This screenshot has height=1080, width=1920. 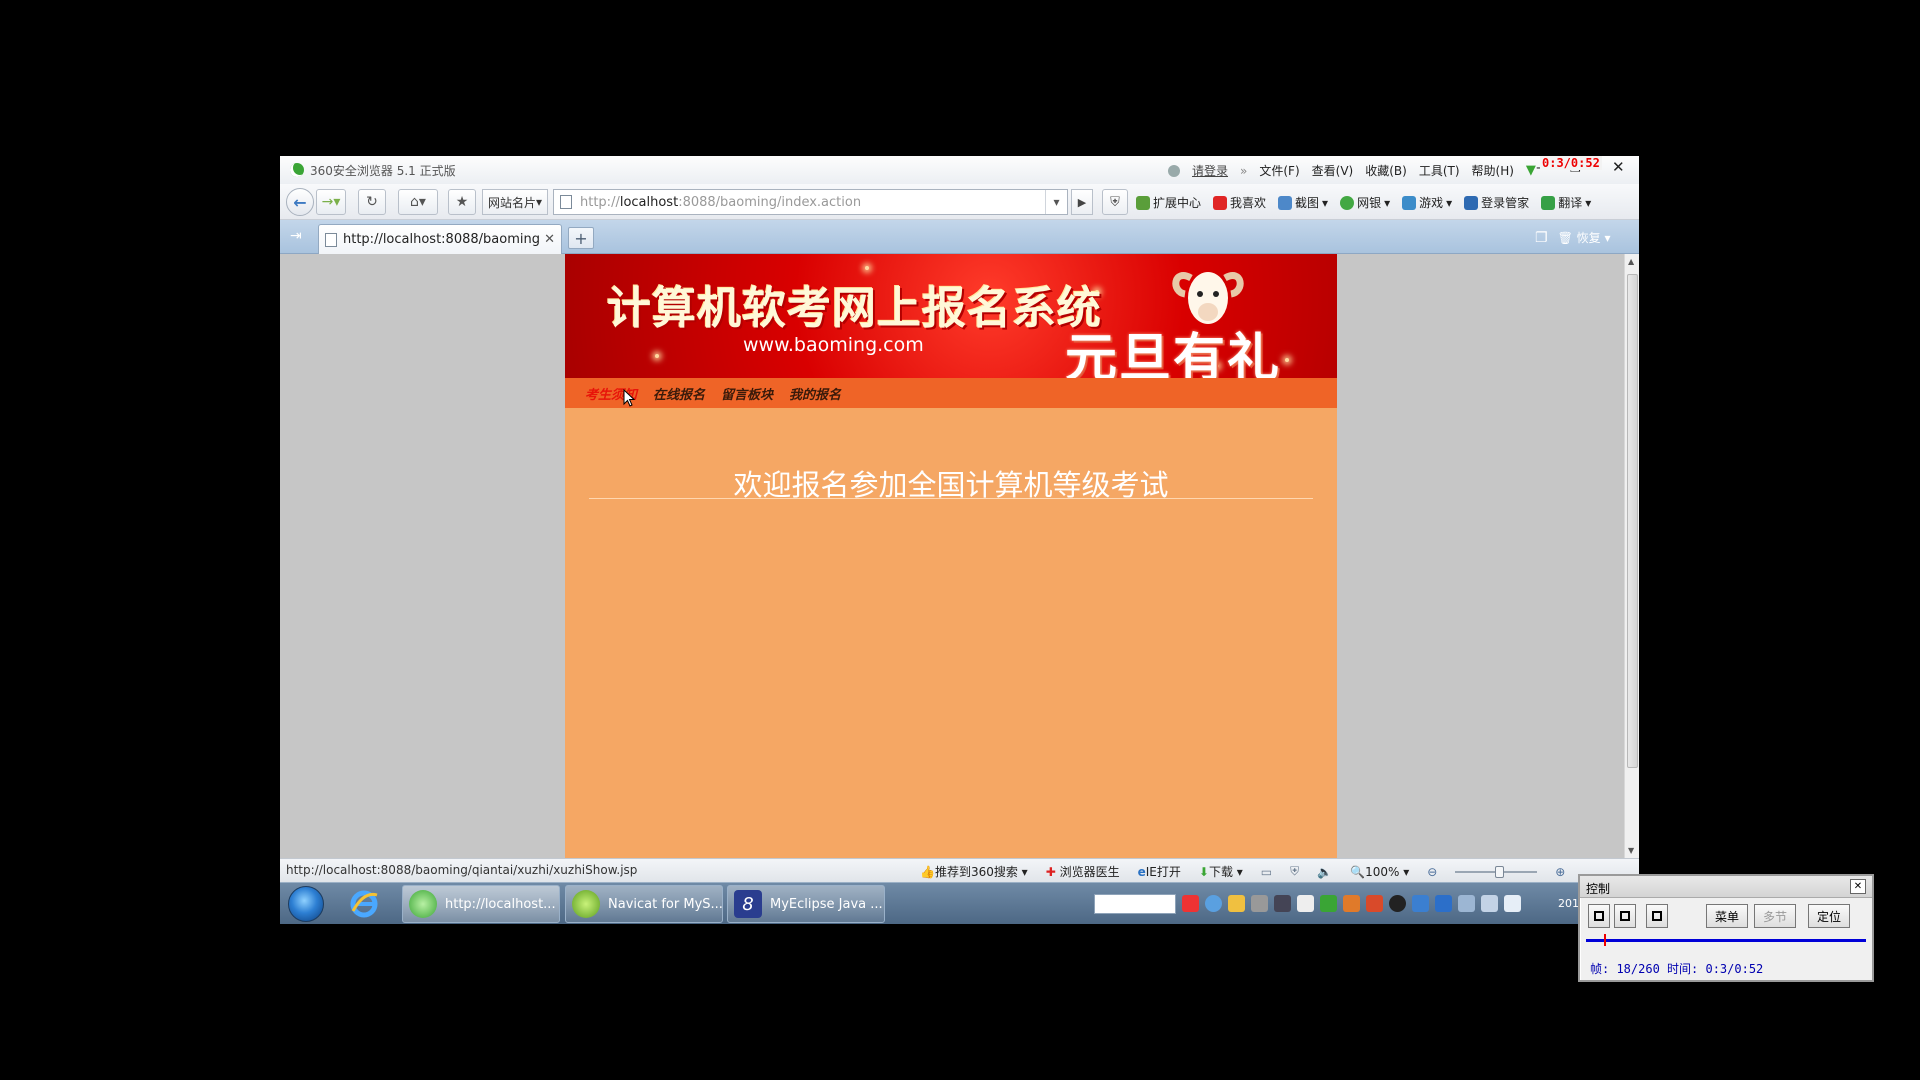 I want to click on zoom-control: 🔍100% ▾, so click(x=1379, y=872).